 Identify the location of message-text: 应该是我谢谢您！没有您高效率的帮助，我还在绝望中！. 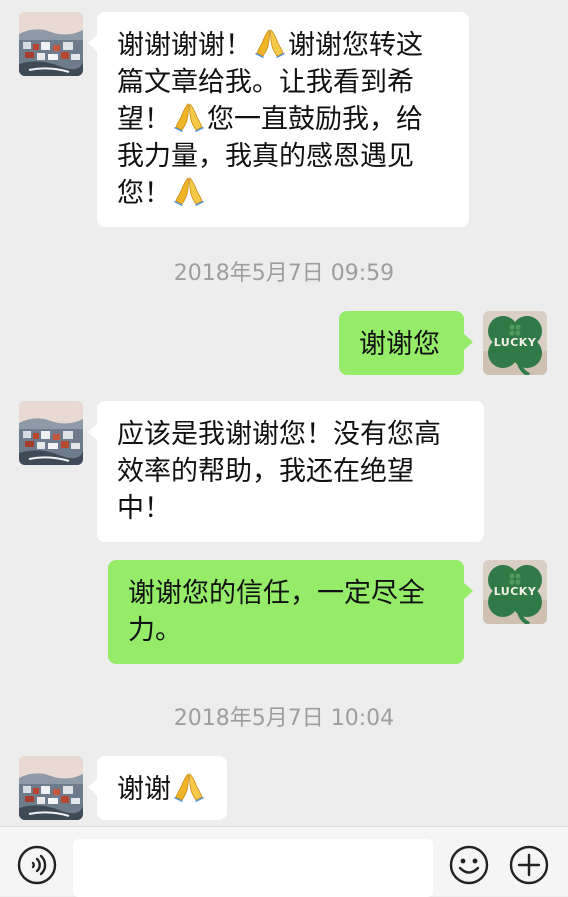
(279, 471).